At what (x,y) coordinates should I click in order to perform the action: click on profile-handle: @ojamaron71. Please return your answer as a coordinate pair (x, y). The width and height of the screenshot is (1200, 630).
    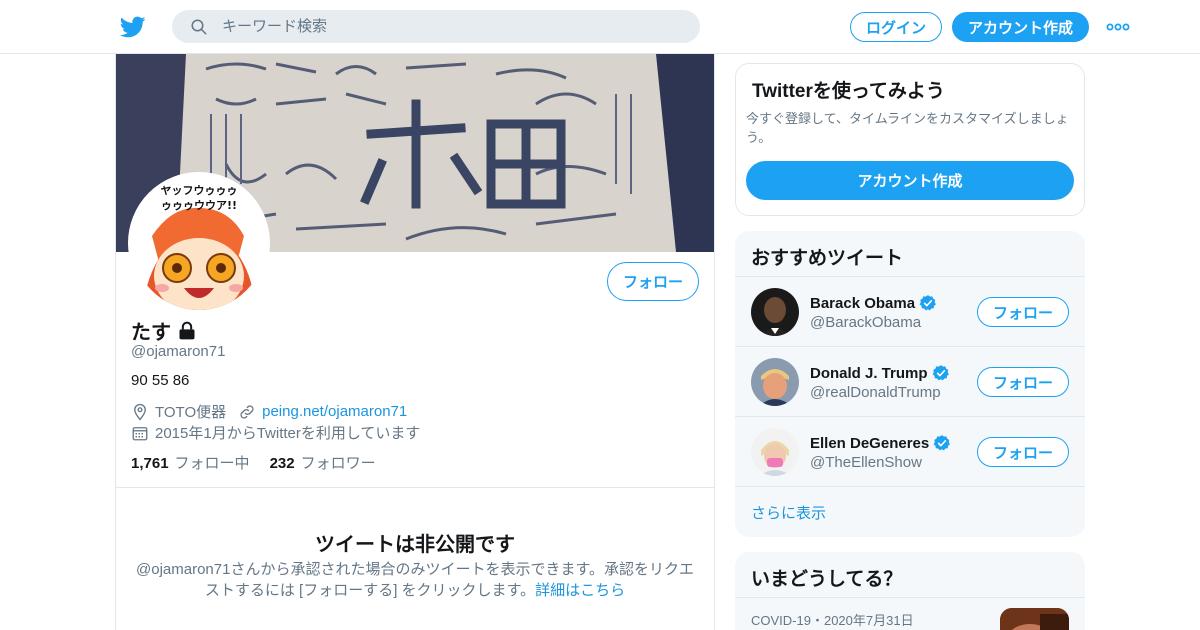
    Looking at the image, I should click on (178, 351).